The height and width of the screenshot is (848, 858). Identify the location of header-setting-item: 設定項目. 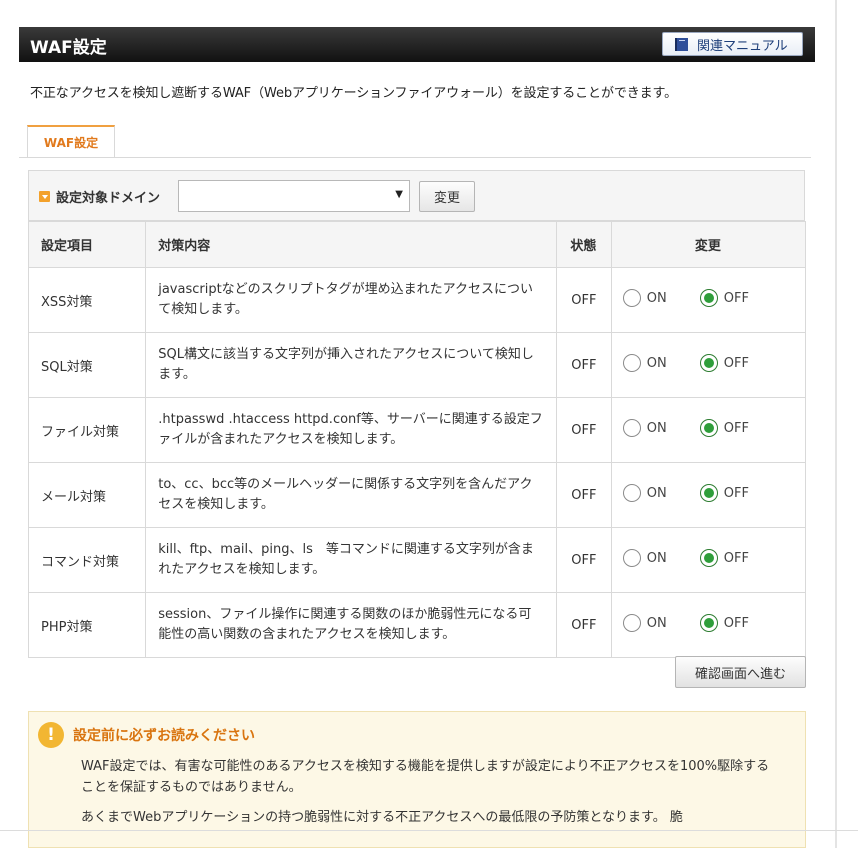
(87, 244).